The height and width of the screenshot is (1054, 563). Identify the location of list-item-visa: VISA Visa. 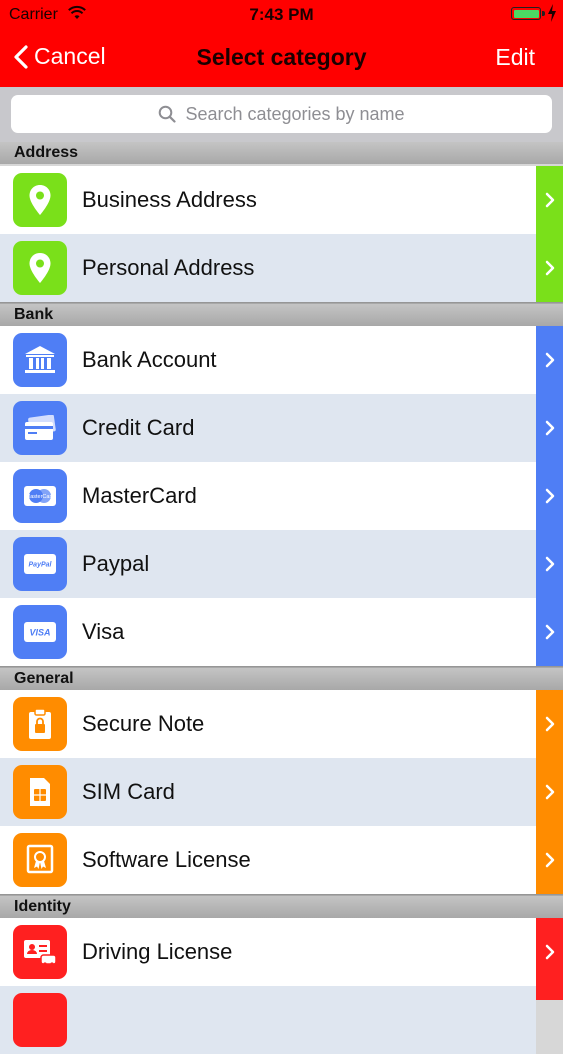
(268, 632).